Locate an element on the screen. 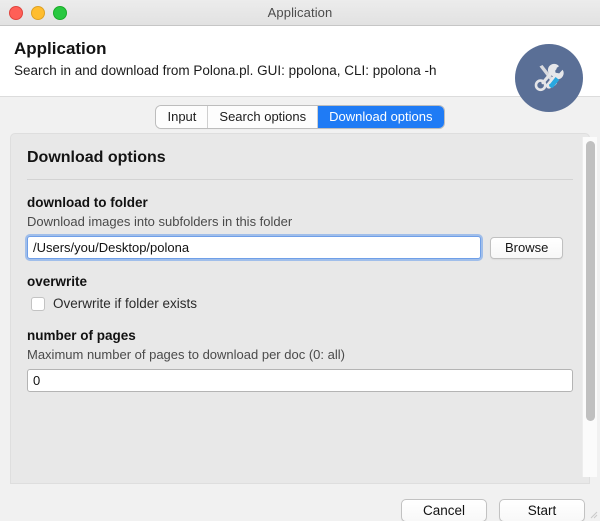 The image size is (600, 521). titlebar: Application is located at coordinates (300, 13).